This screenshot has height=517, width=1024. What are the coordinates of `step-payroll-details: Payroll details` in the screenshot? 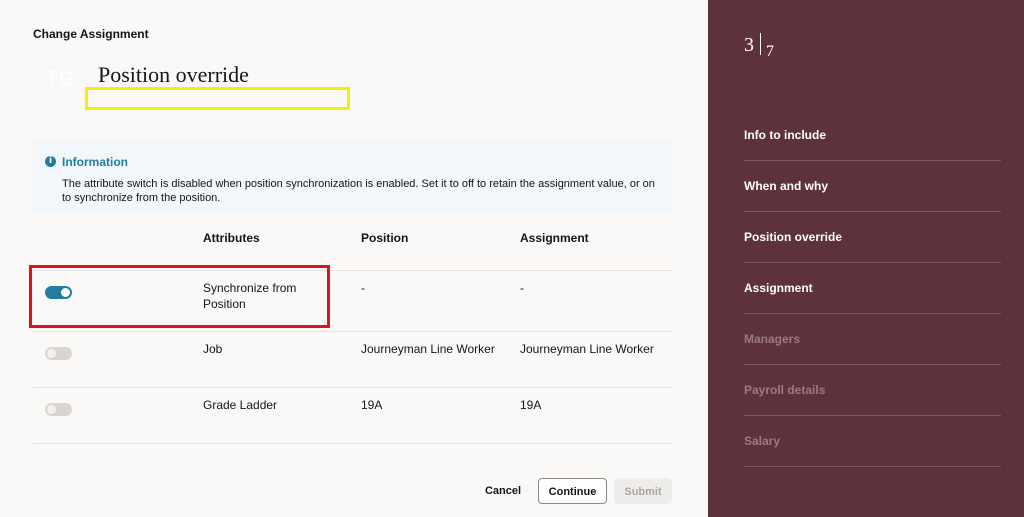 It's located at (872, 390).